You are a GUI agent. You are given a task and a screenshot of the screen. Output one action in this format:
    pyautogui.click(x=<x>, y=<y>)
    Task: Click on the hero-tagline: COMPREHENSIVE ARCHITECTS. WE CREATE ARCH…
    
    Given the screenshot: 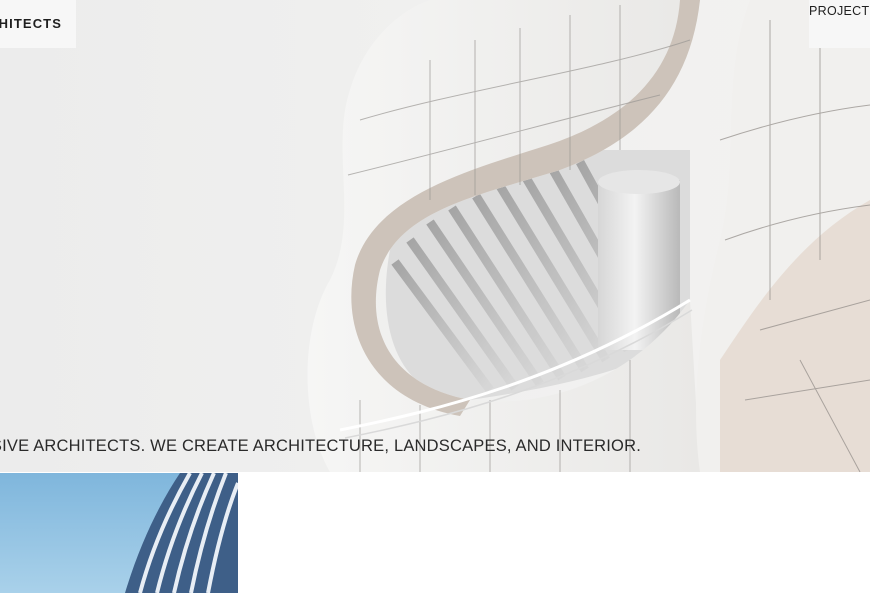 What is the action you would take?
    pyautogui.click(x=320, y=446)
    